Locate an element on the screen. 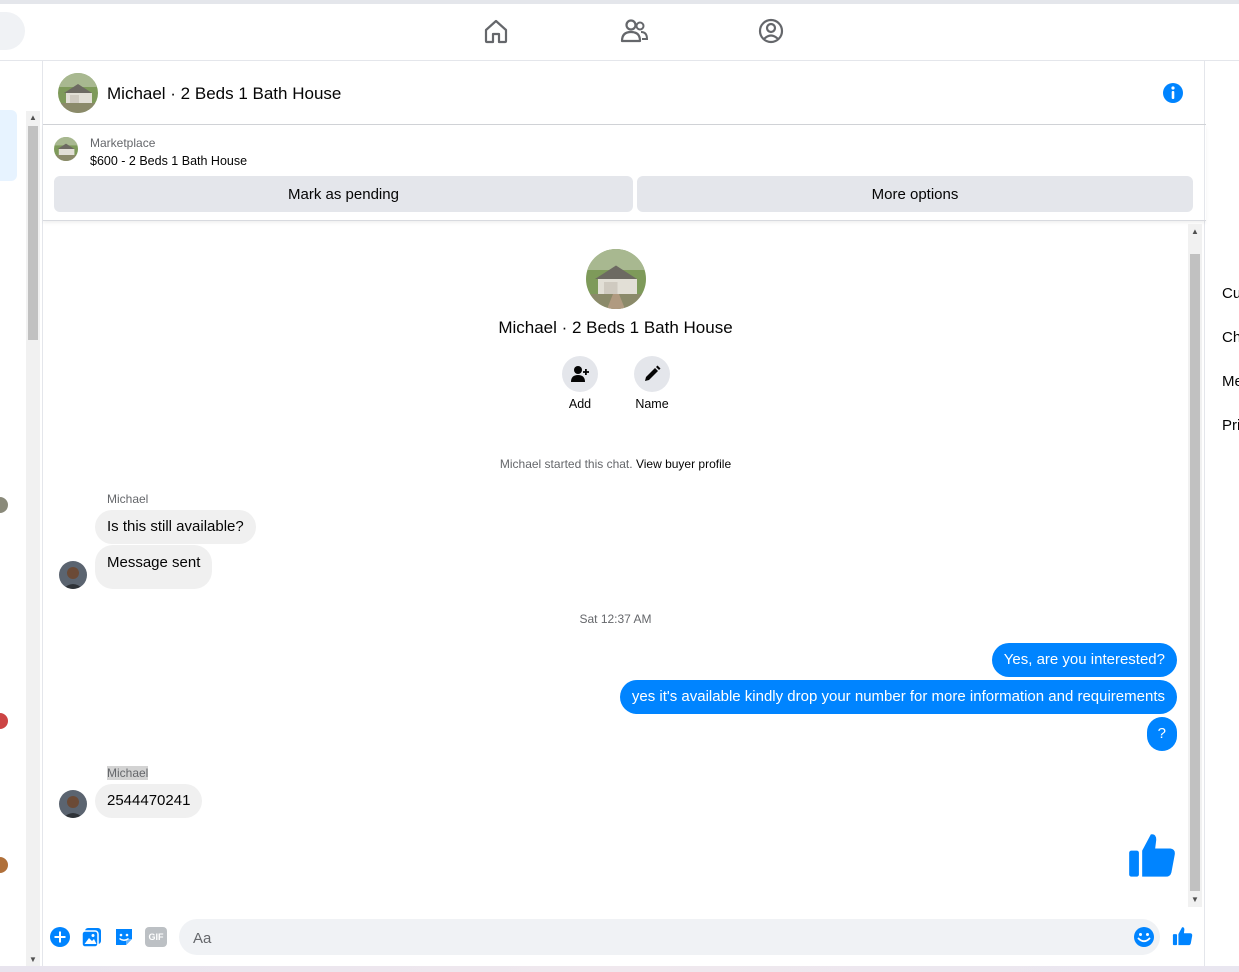 This screenshot has height=972, width=1239. gif-icon: GIF is located at coordinates (156, 937).